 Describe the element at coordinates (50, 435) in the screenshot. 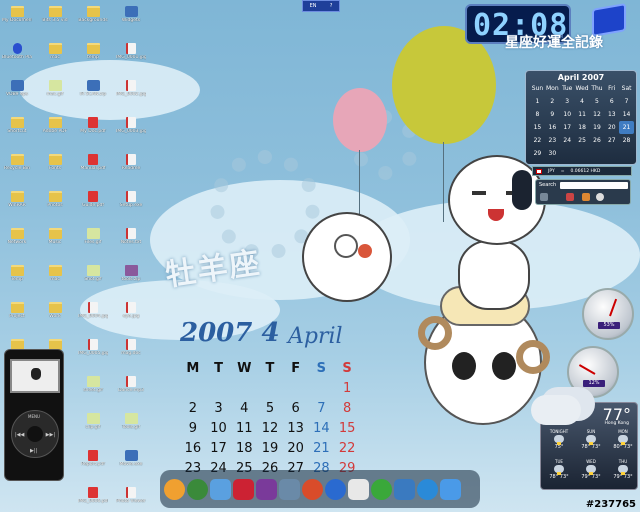

I see `next-button: ▶▶|` at that location.